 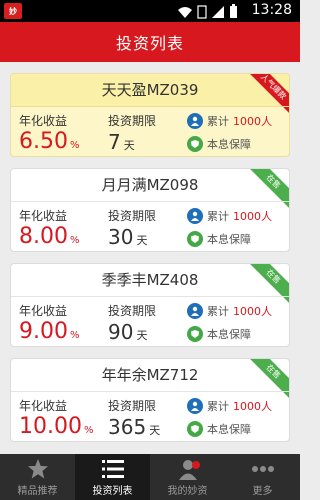 What do you see at coordinates (187, 491) in the screenshot?
I see `tab-label: 我的妙资` at bounding box center [187, 491].